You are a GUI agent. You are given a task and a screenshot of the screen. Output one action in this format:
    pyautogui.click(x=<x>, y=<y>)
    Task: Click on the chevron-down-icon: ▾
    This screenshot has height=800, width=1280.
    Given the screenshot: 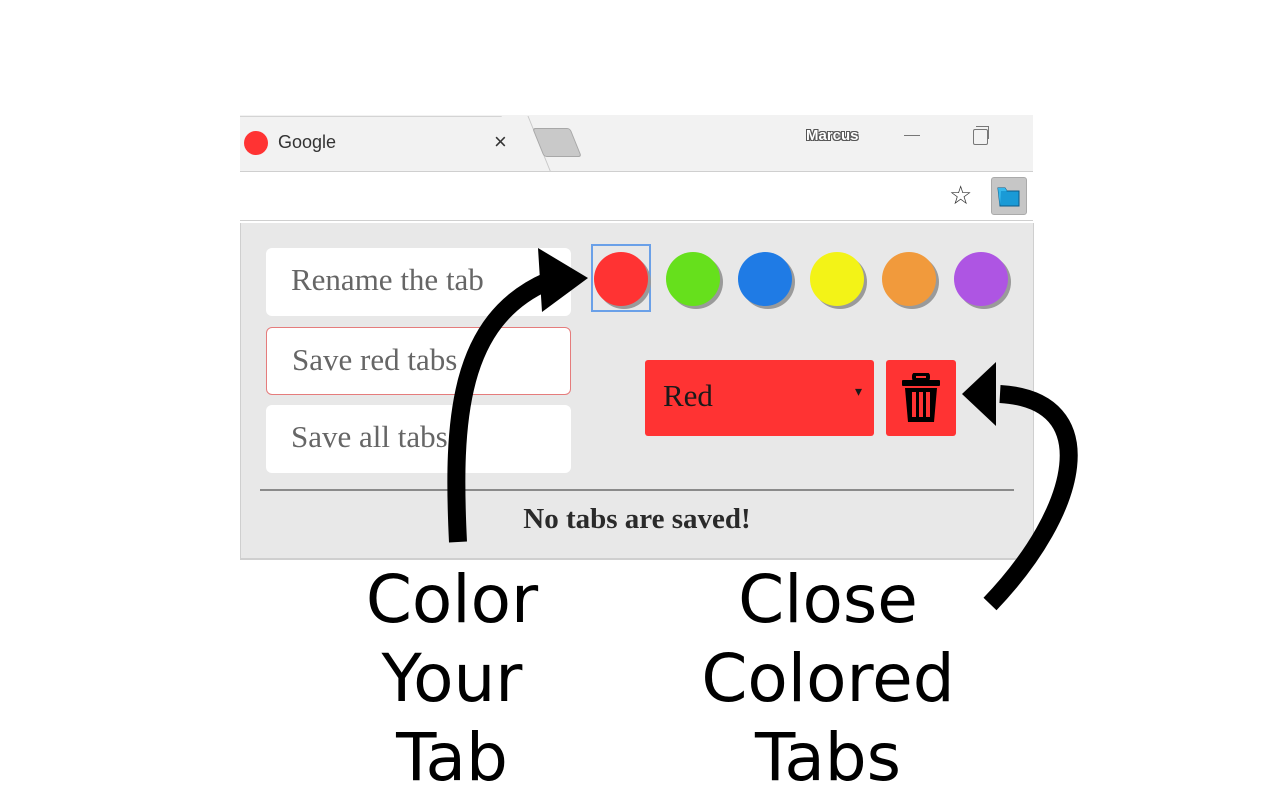 What is the action you would take?
    pyautogui.click(x=858, y=392)
    